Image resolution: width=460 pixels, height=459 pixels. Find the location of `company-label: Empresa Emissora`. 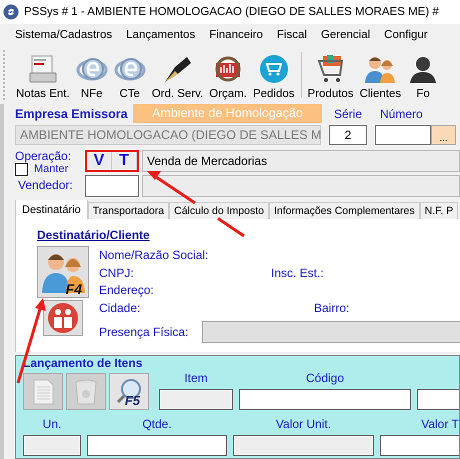

company-label: Empresa Emissora is located at coordinates (72, 113).